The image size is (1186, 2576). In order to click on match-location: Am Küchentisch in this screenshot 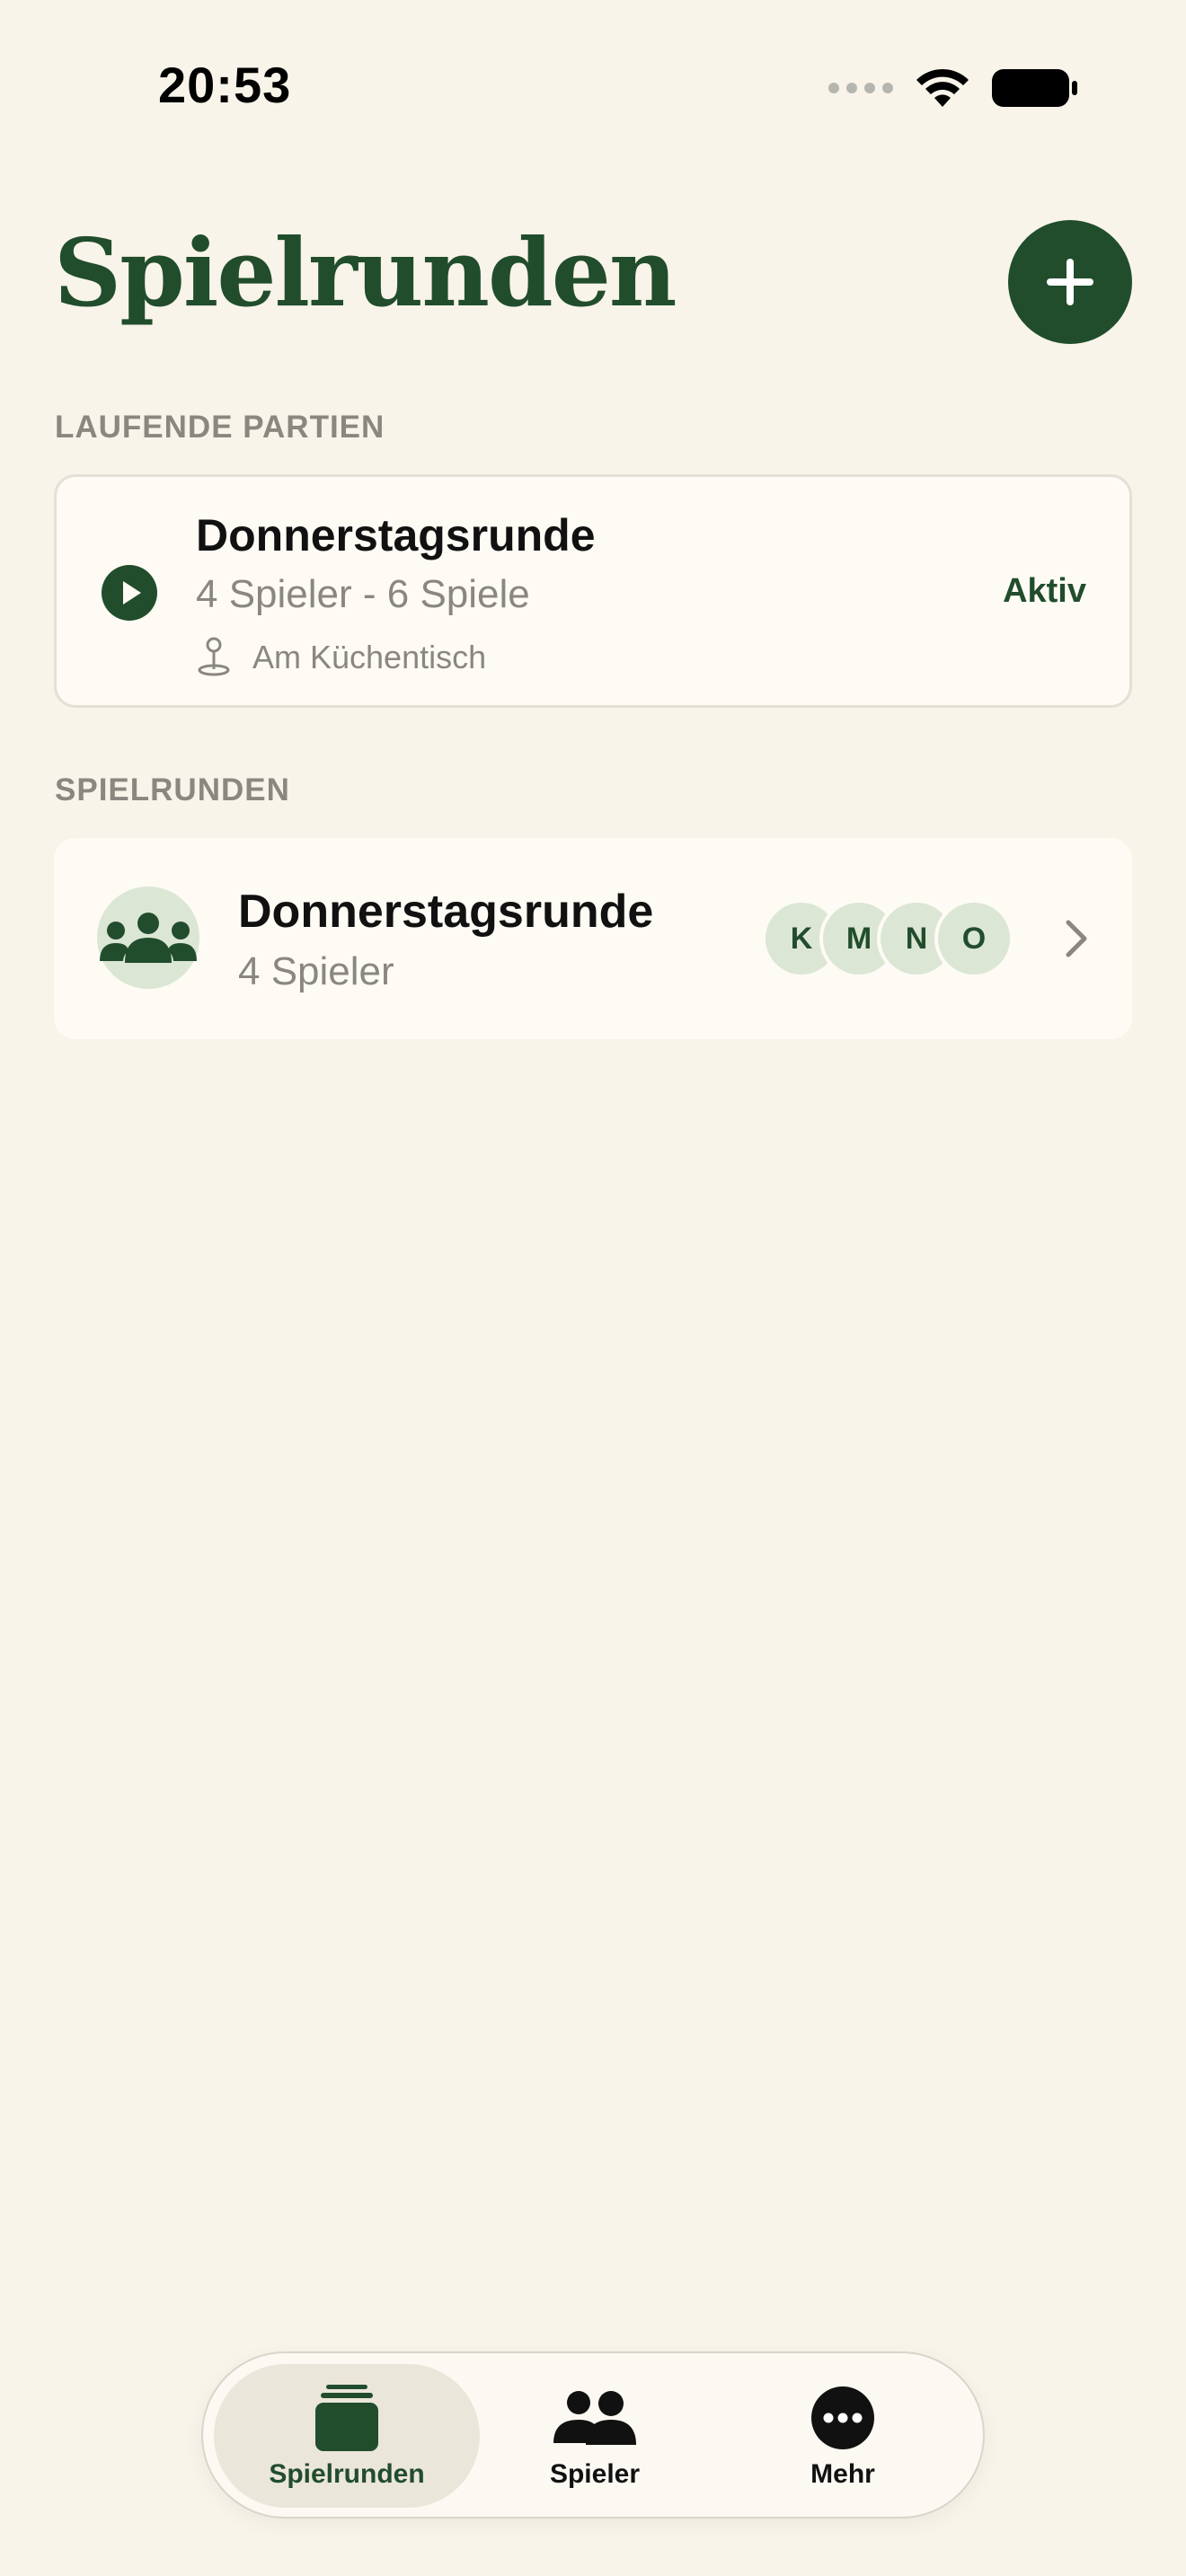, I will do `click(369, 657)`.